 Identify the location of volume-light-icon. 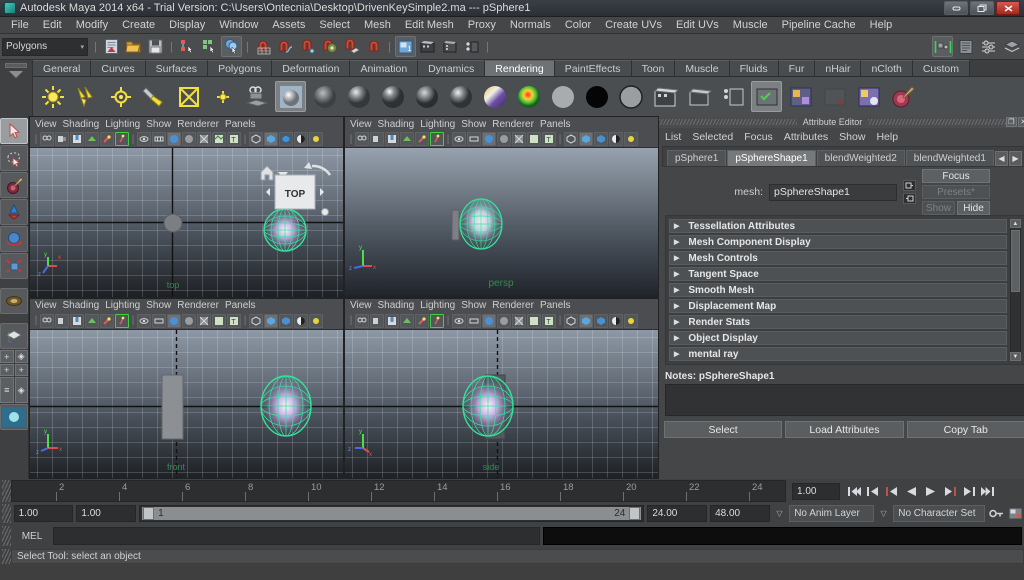
(222, 96).